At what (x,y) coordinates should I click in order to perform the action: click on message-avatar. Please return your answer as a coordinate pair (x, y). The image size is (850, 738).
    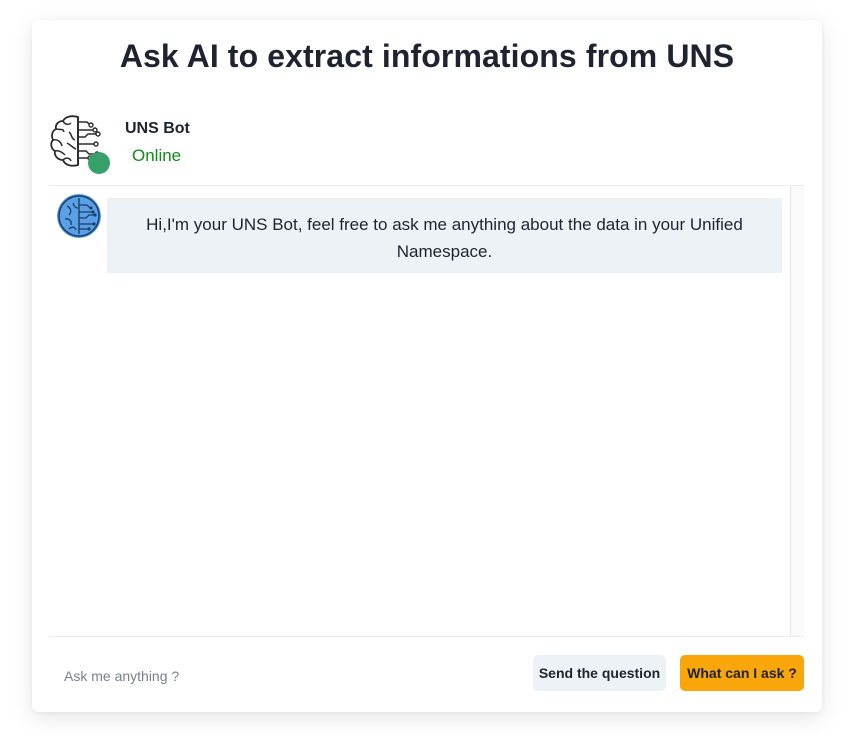
    Looking at the image, I should click on (79, 216).